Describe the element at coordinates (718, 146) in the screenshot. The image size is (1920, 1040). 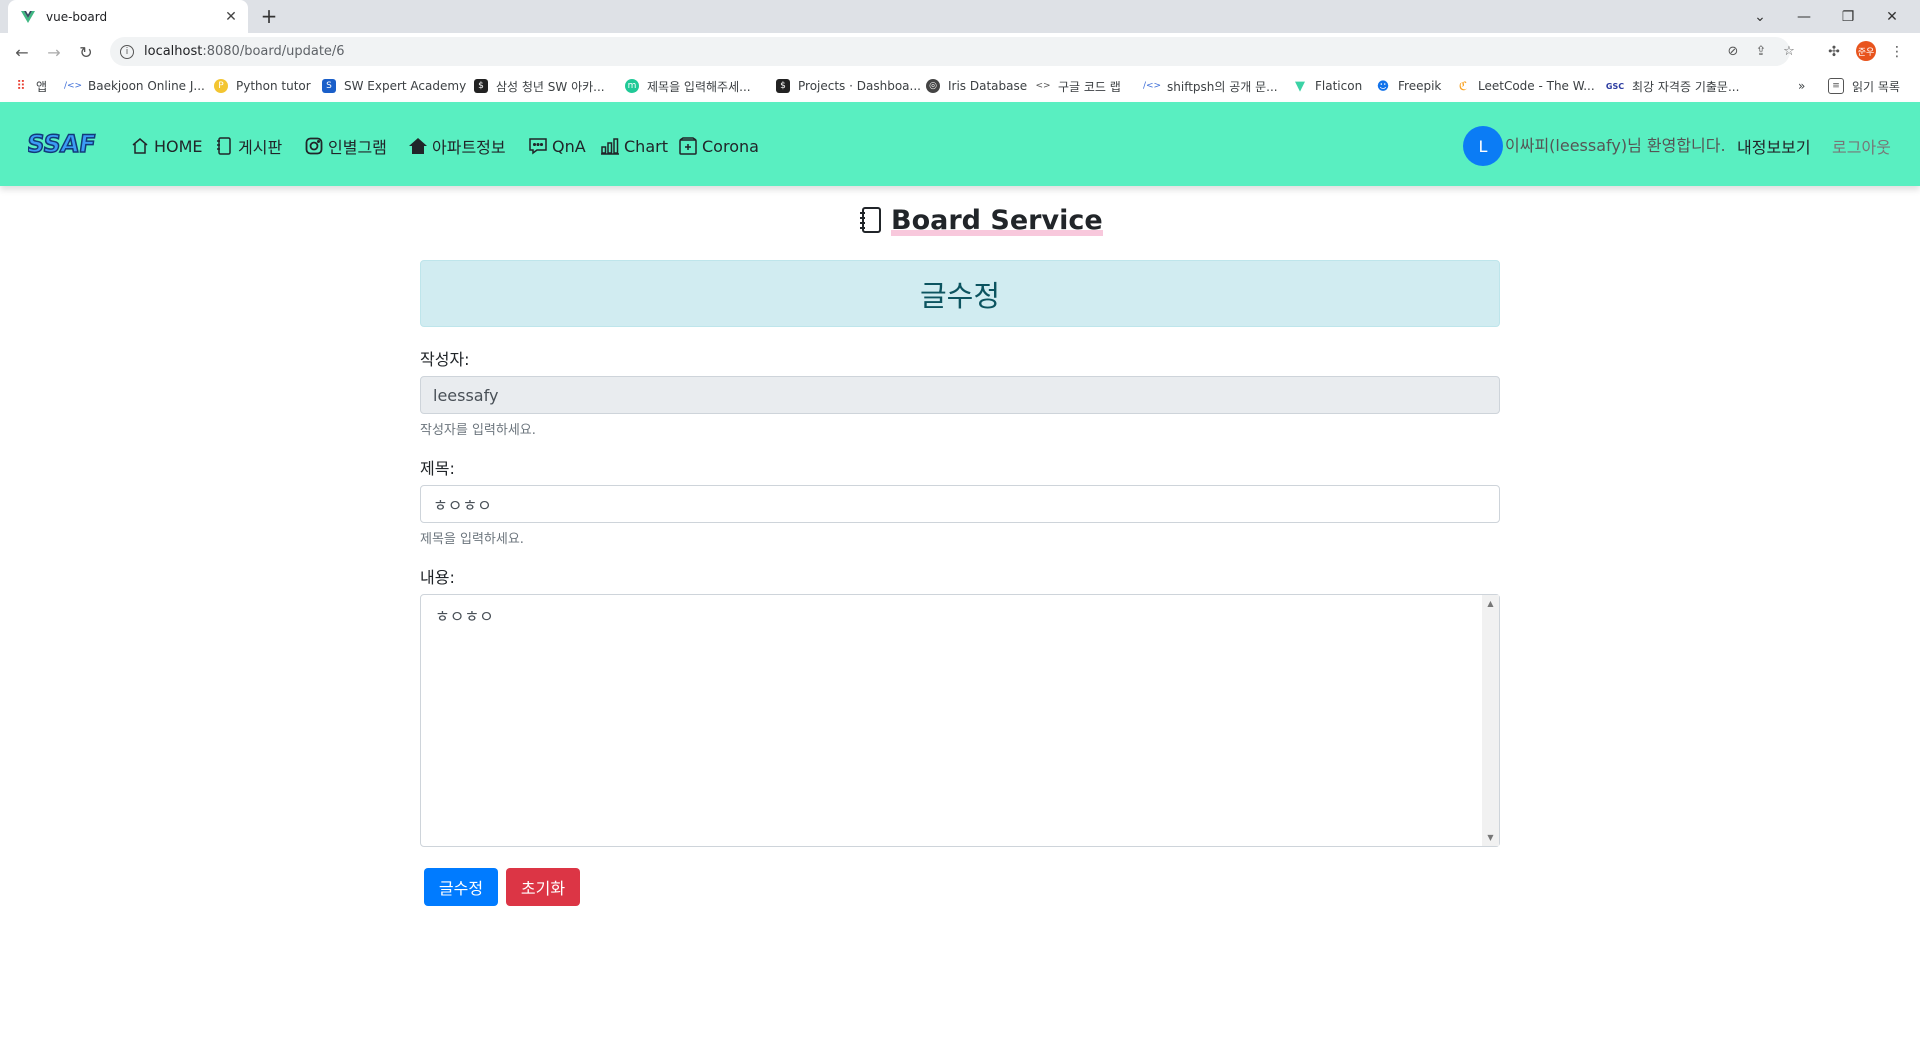
I see `nav-corona: Corona` at that location.